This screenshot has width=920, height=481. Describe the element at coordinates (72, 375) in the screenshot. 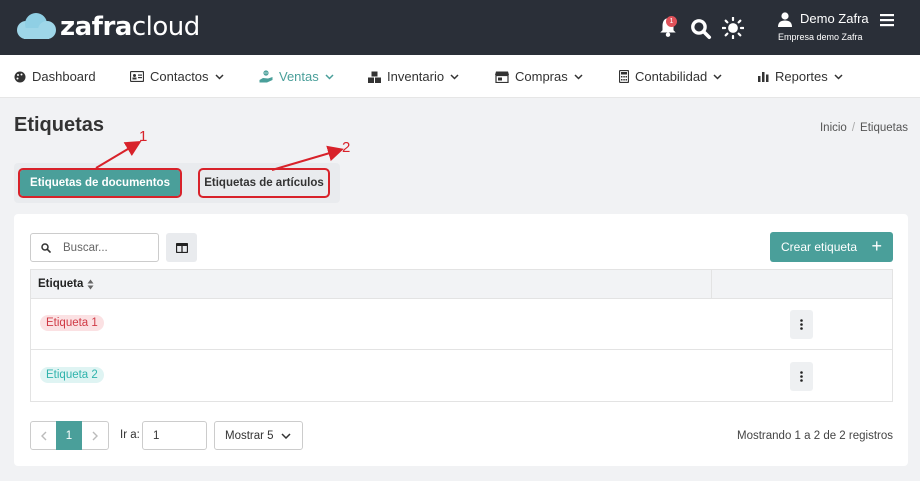

I see `tag-badge: Etiqueta 2` at that location.